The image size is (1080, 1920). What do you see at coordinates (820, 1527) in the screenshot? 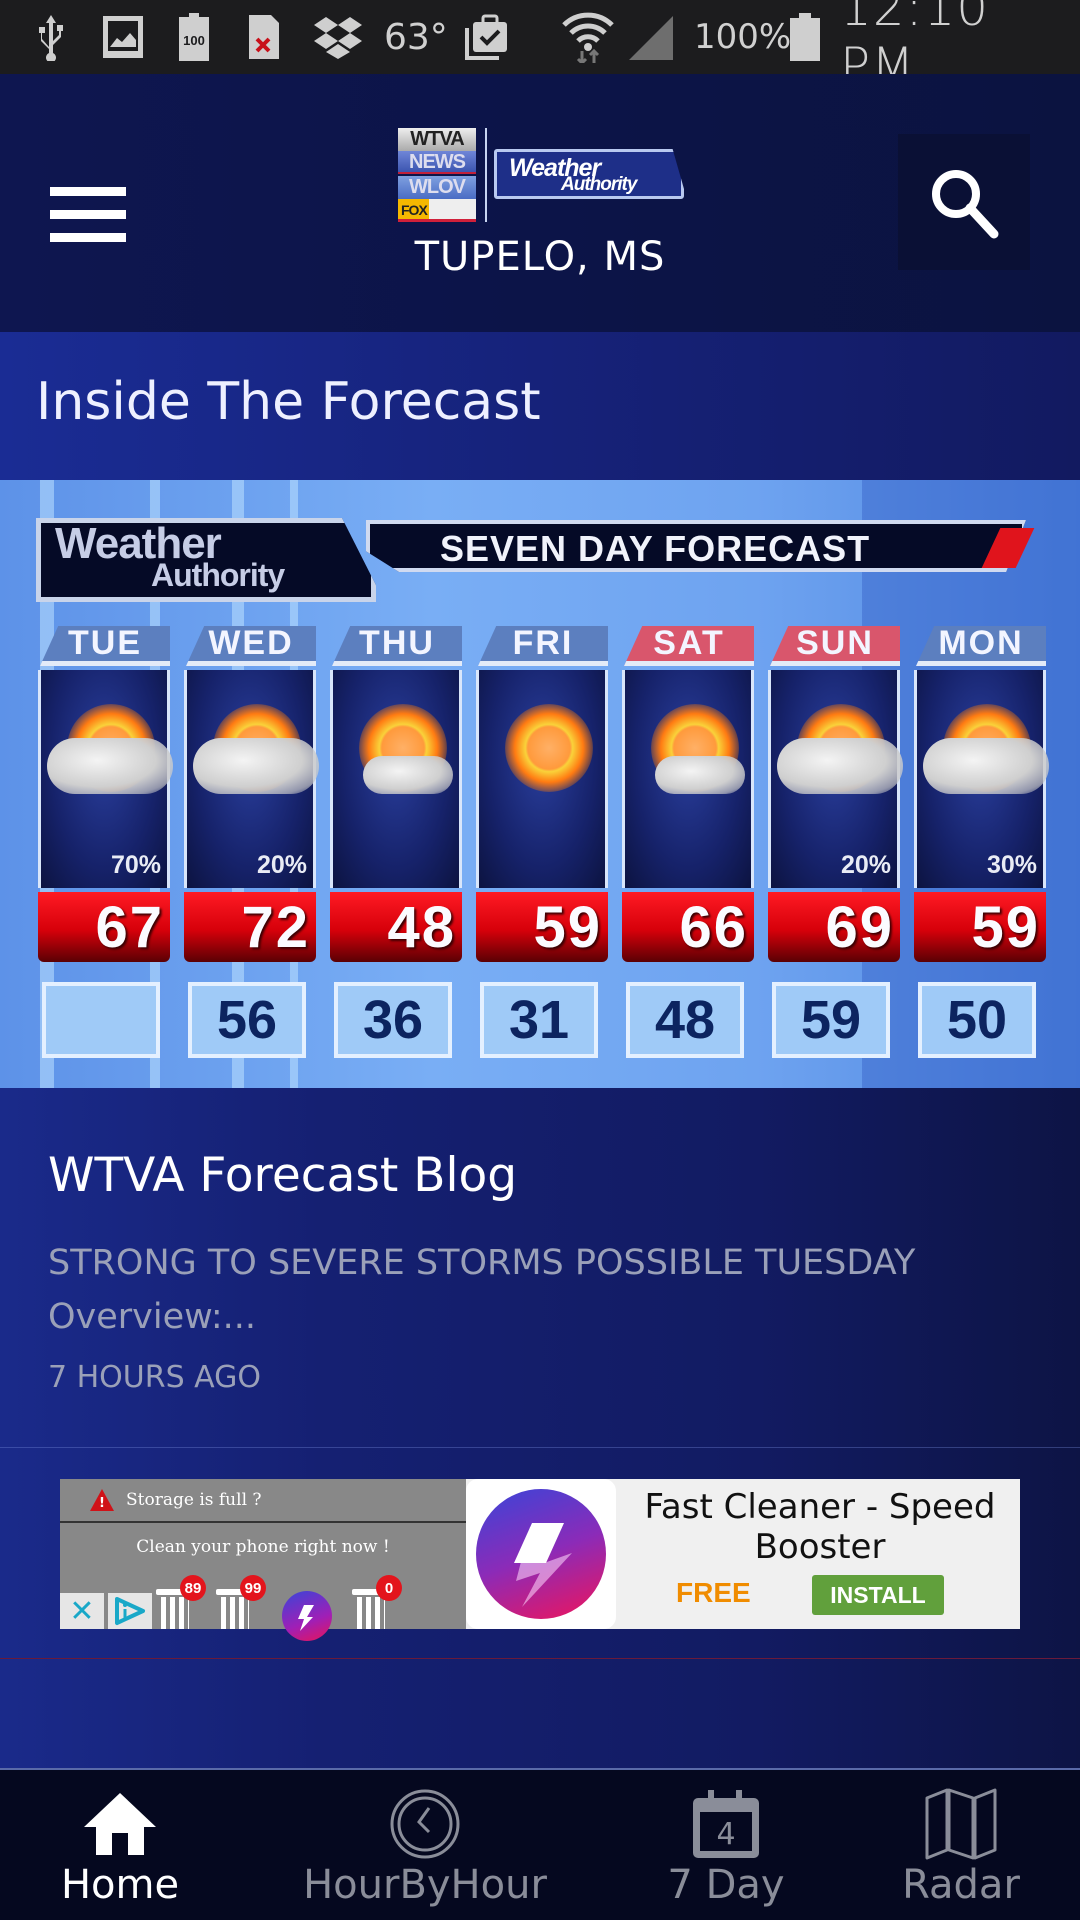
I see `ad-app-name: Fast Cleaner - Speed Booster` at bounding box center [820, 1527].